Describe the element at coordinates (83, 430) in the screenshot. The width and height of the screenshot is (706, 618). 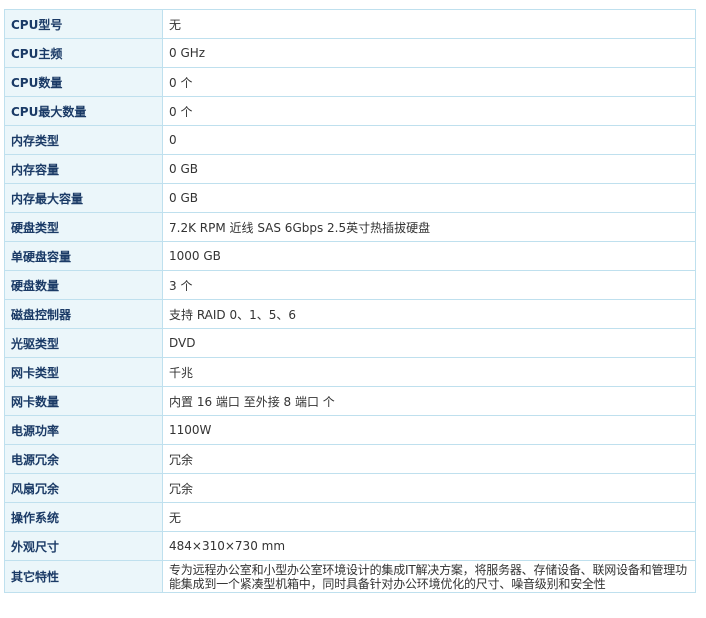
I see `spec-label: 电源功率` at that location.